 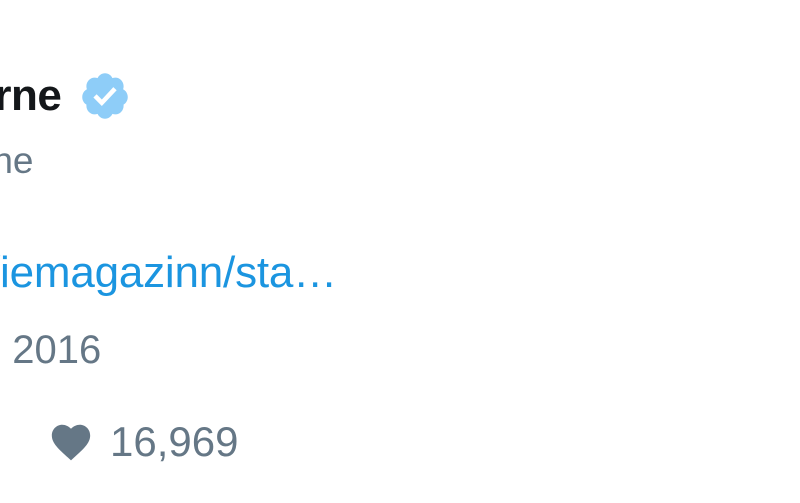 I want to click on author-name-row: orne, so click(x=65, y=96).